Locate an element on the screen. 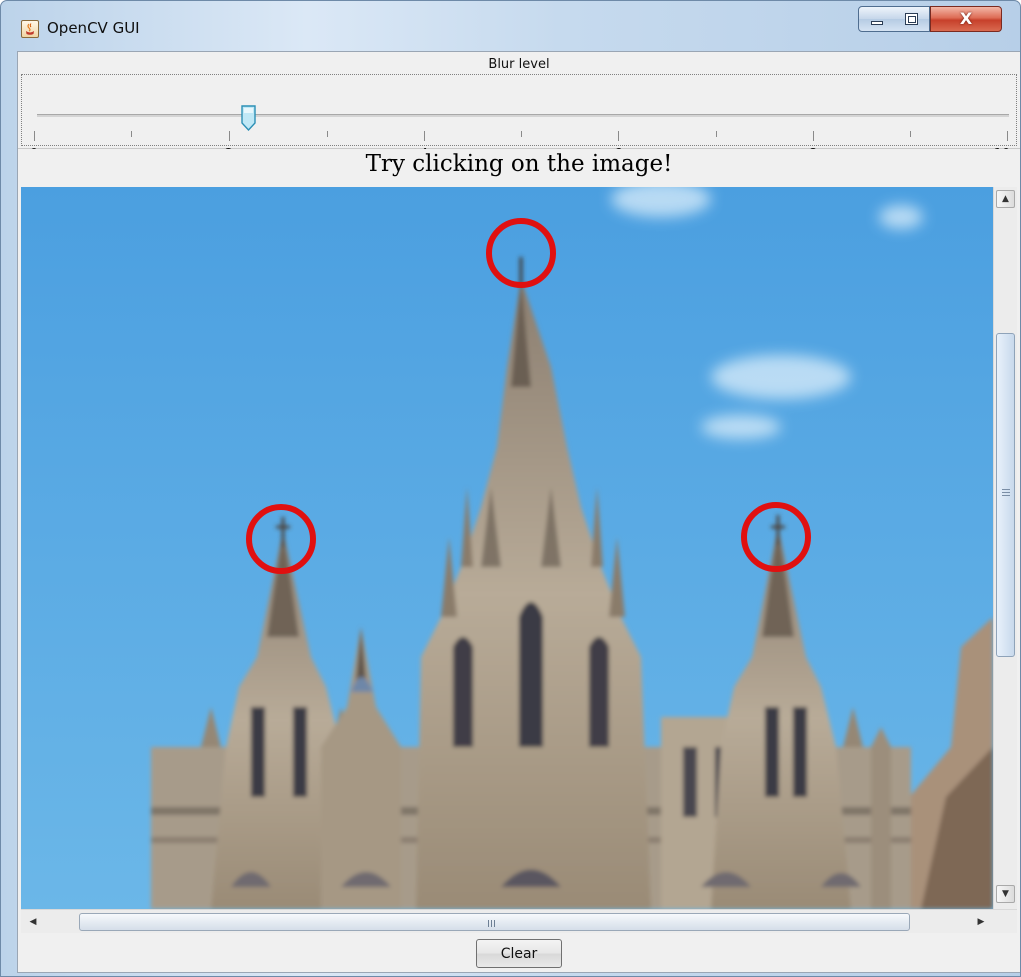 The height and width of the screenshot is (977, 1021). bottom-bar: Clear is located at coordinates (519, 952).